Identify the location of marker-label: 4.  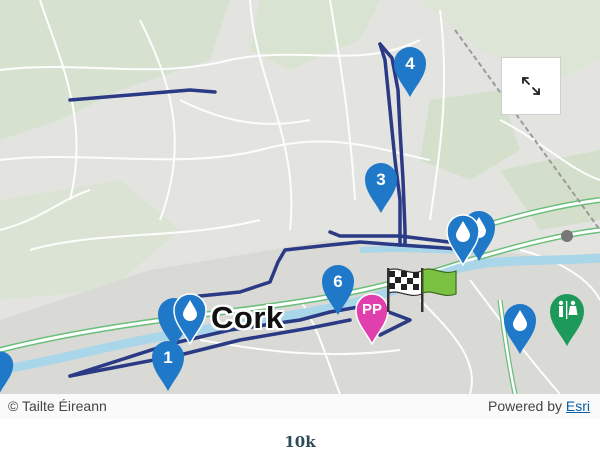
(410, 63).